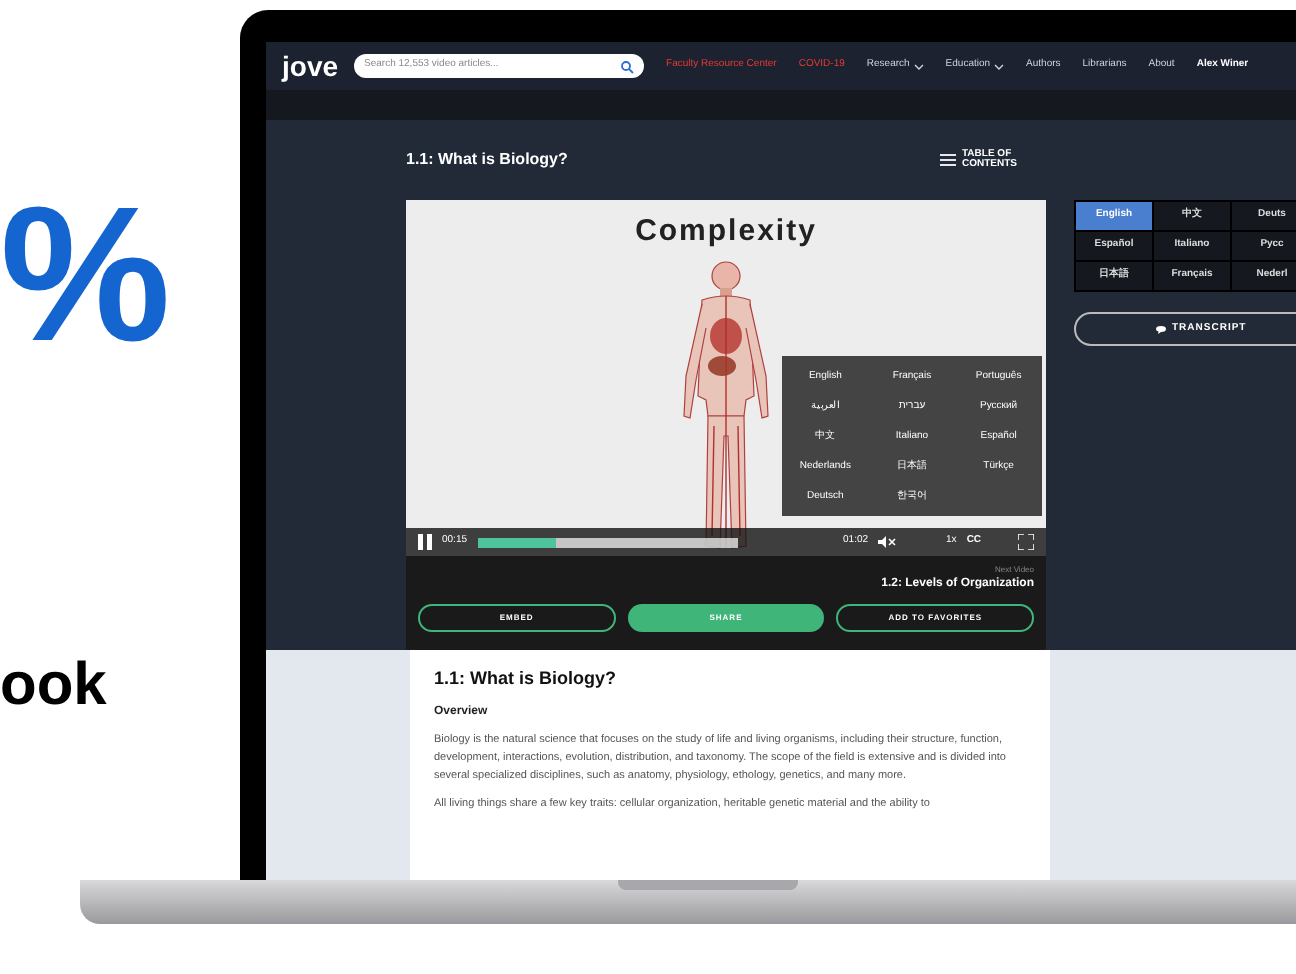 The image size is (1296, 974). I want to click on article-title: 1.1: What is Biology?, so click(526, 679).